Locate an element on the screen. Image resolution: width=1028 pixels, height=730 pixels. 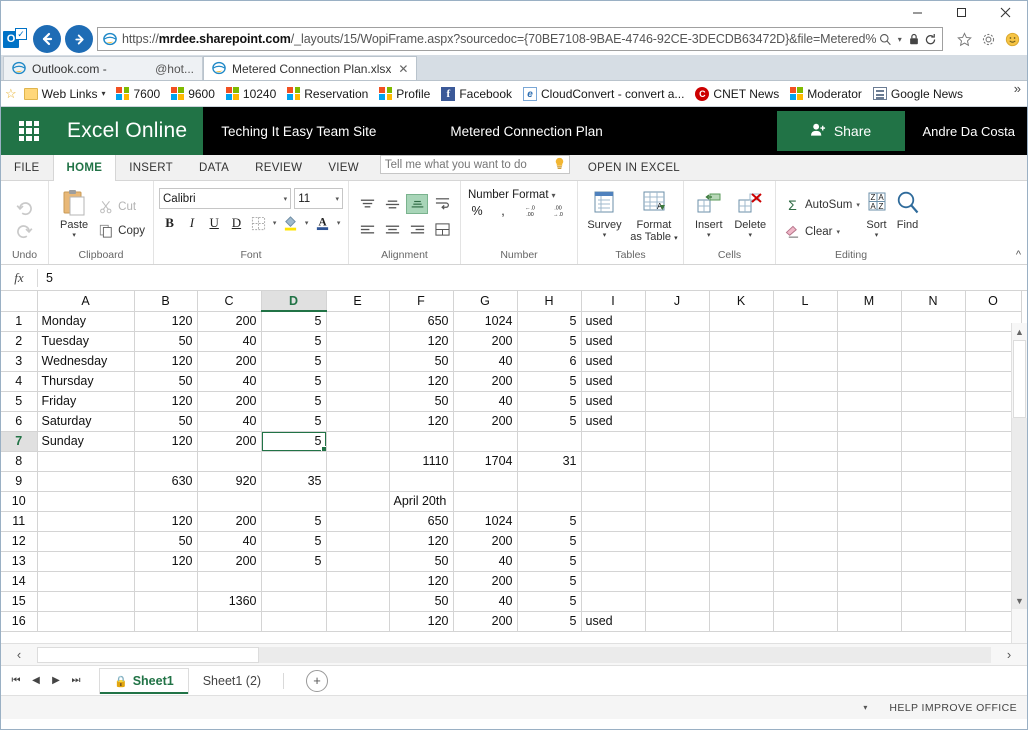
cell-D15 is located at coordinates (294, 601).